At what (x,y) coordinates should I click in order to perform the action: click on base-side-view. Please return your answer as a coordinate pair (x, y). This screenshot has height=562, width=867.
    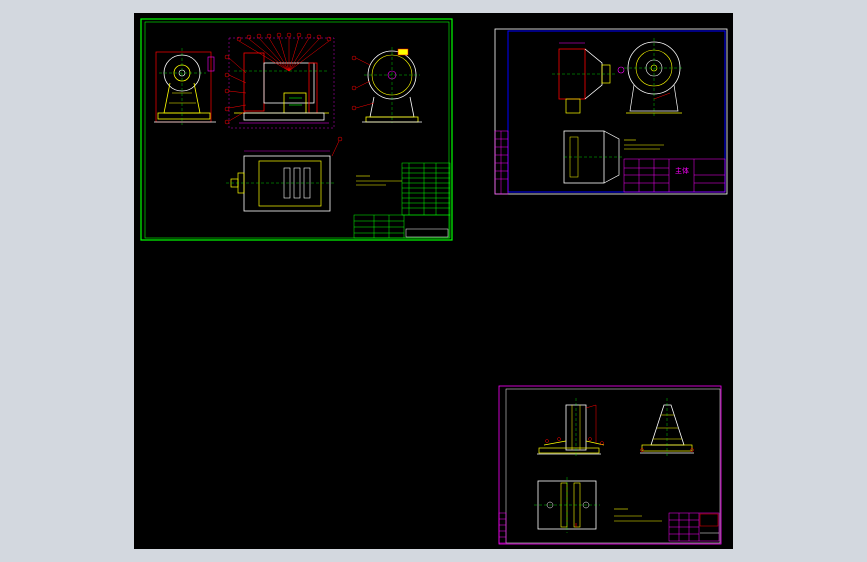
    Looking at the image, I should click on (667, 428).